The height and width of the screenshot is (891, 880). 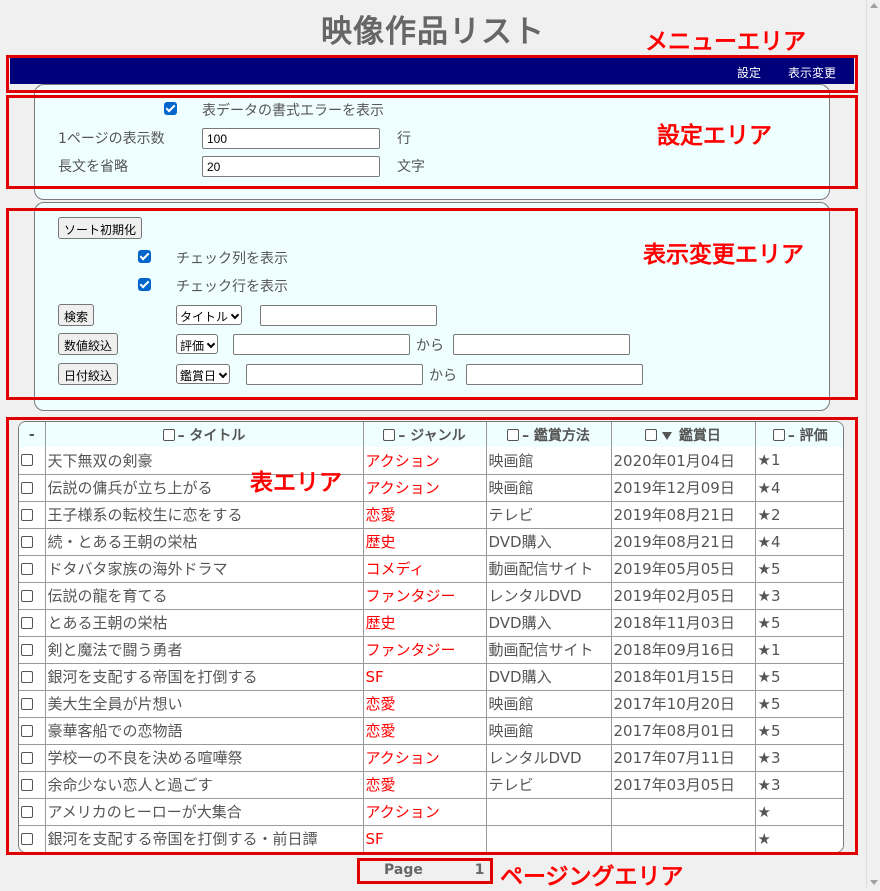 What do you see at coordinates (725, 42) in the screenshot?
I see `menu-area-annotation: メニューエリア` at bounding box center [725, 42].